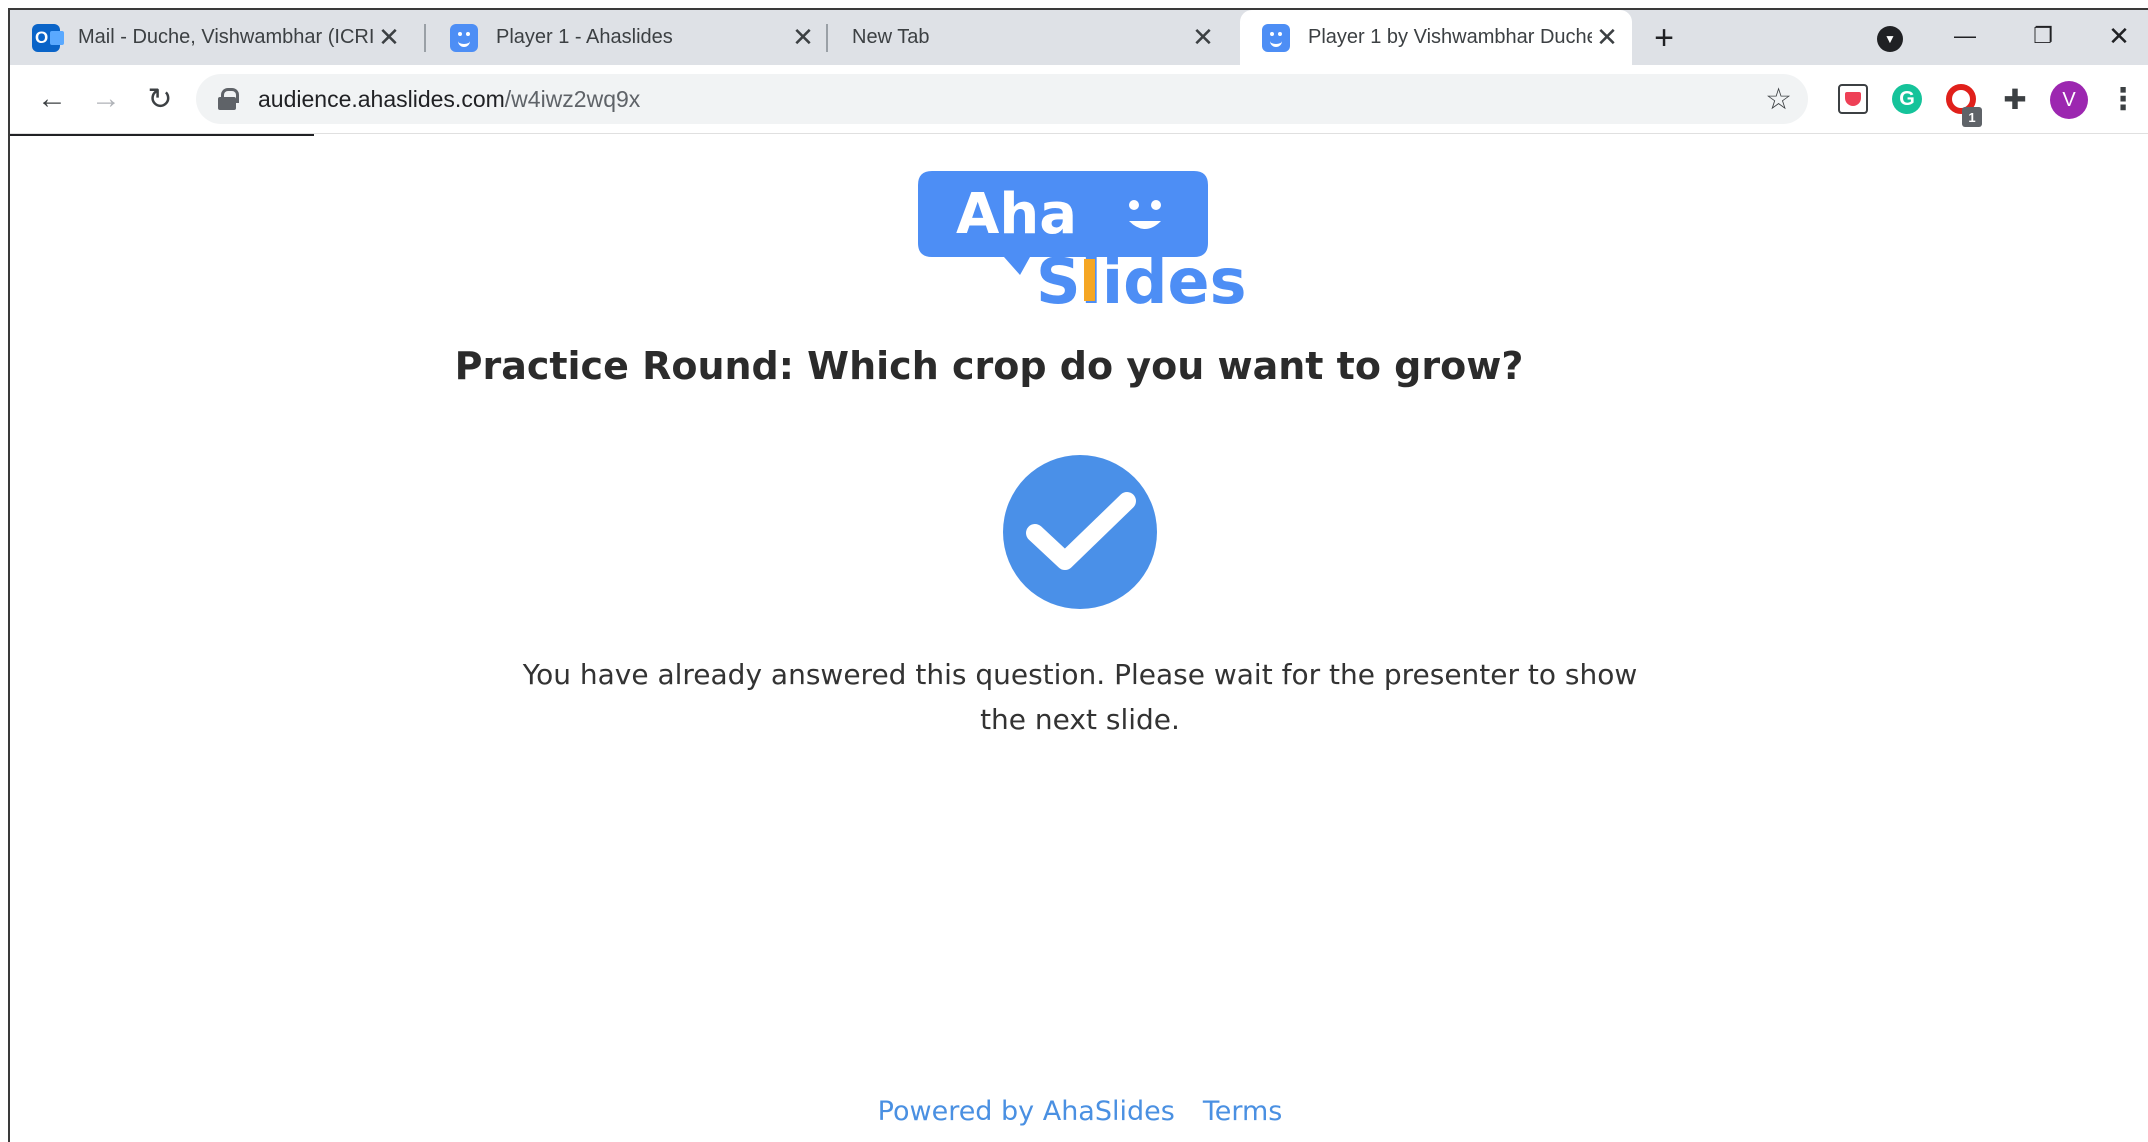 The height and width of the screenshot is (1142, 2148). I want to click on extensions-puzzle-icon: ✚, so click(2015, 99).